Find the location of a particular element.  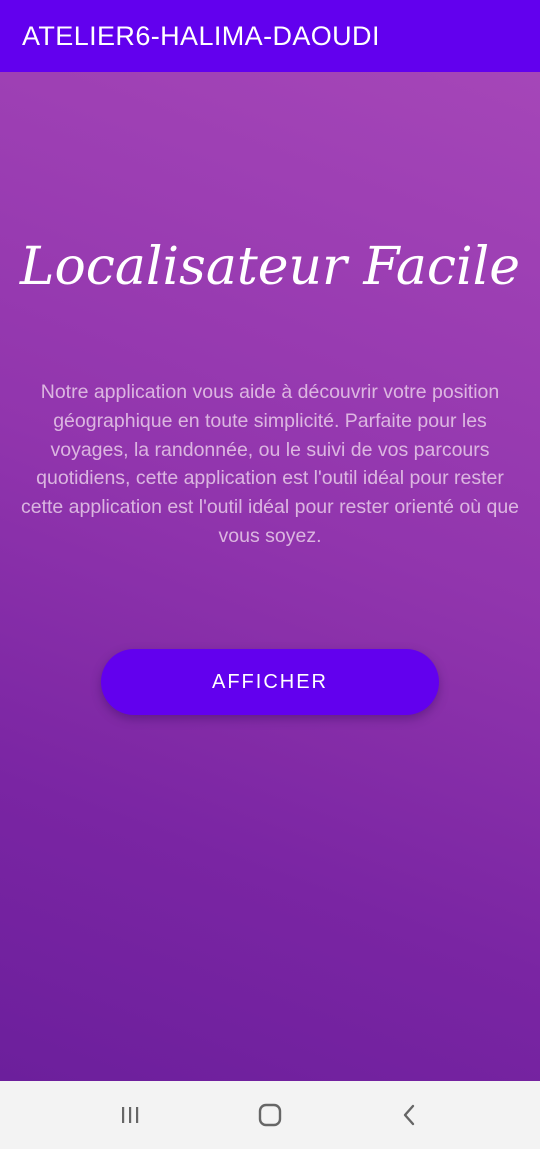

recent-apps-icon is located at coordinates (130, 1115).